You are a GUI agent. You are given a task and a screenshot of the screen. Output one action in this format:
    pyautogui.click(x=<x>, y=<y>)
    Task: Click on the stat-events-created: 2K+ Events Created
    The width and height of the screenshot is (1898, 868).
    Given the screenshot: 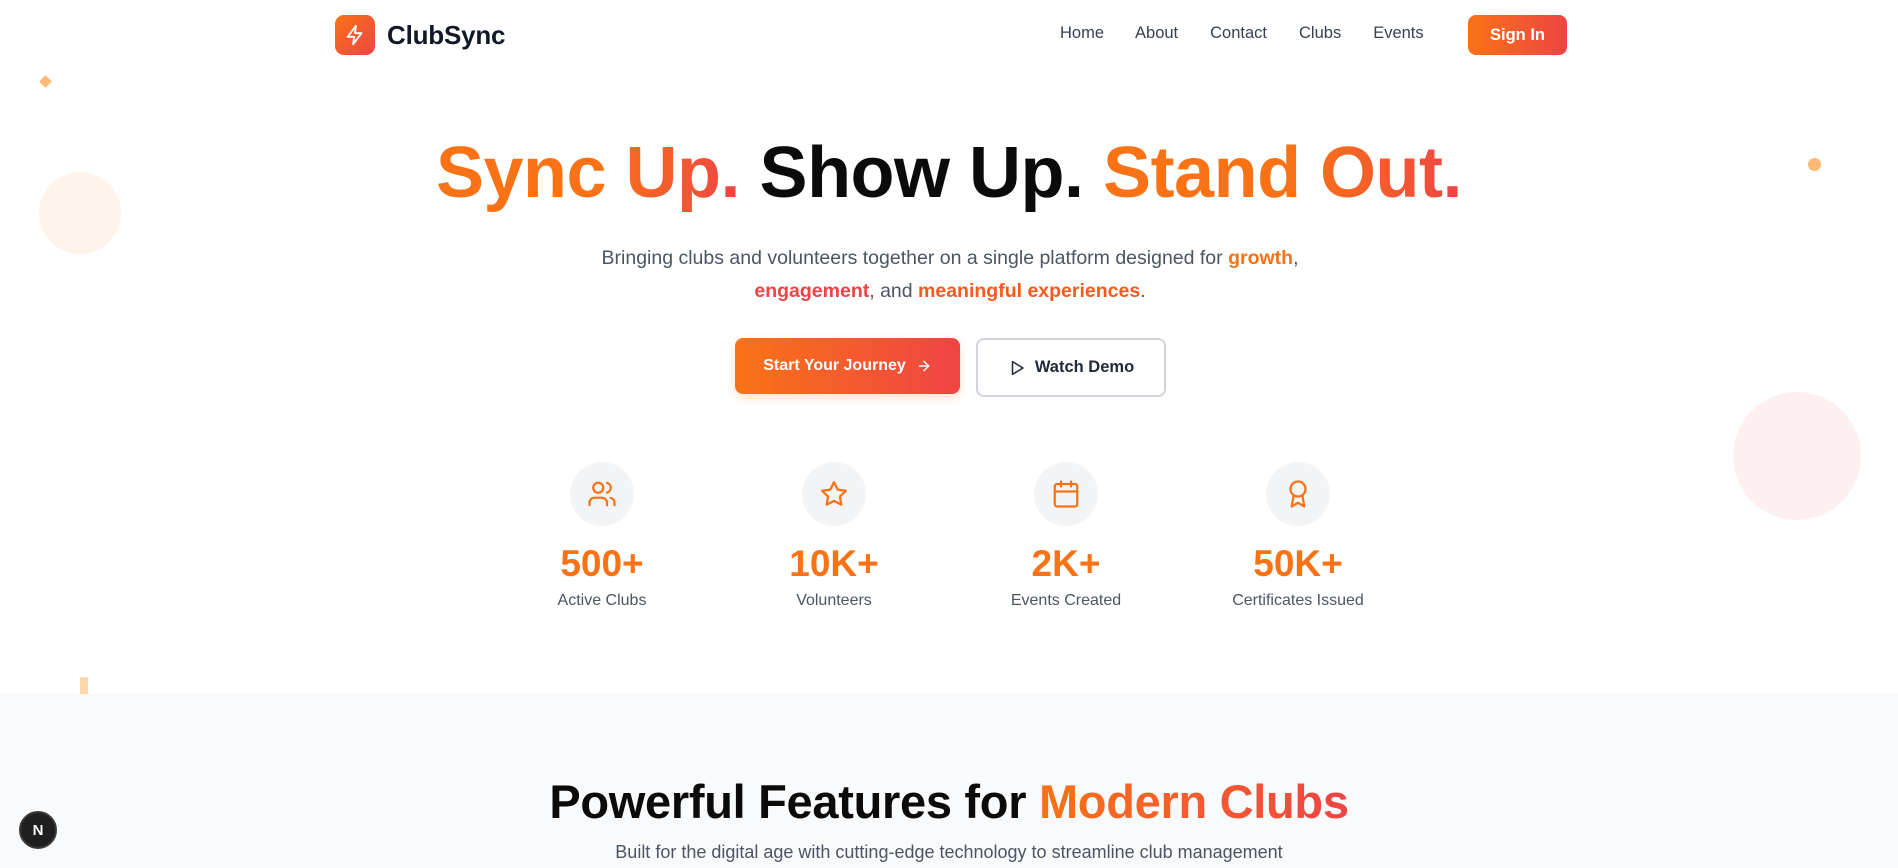 What is the action you would take?
    pyautogui.click(x=1066, y=536)
    